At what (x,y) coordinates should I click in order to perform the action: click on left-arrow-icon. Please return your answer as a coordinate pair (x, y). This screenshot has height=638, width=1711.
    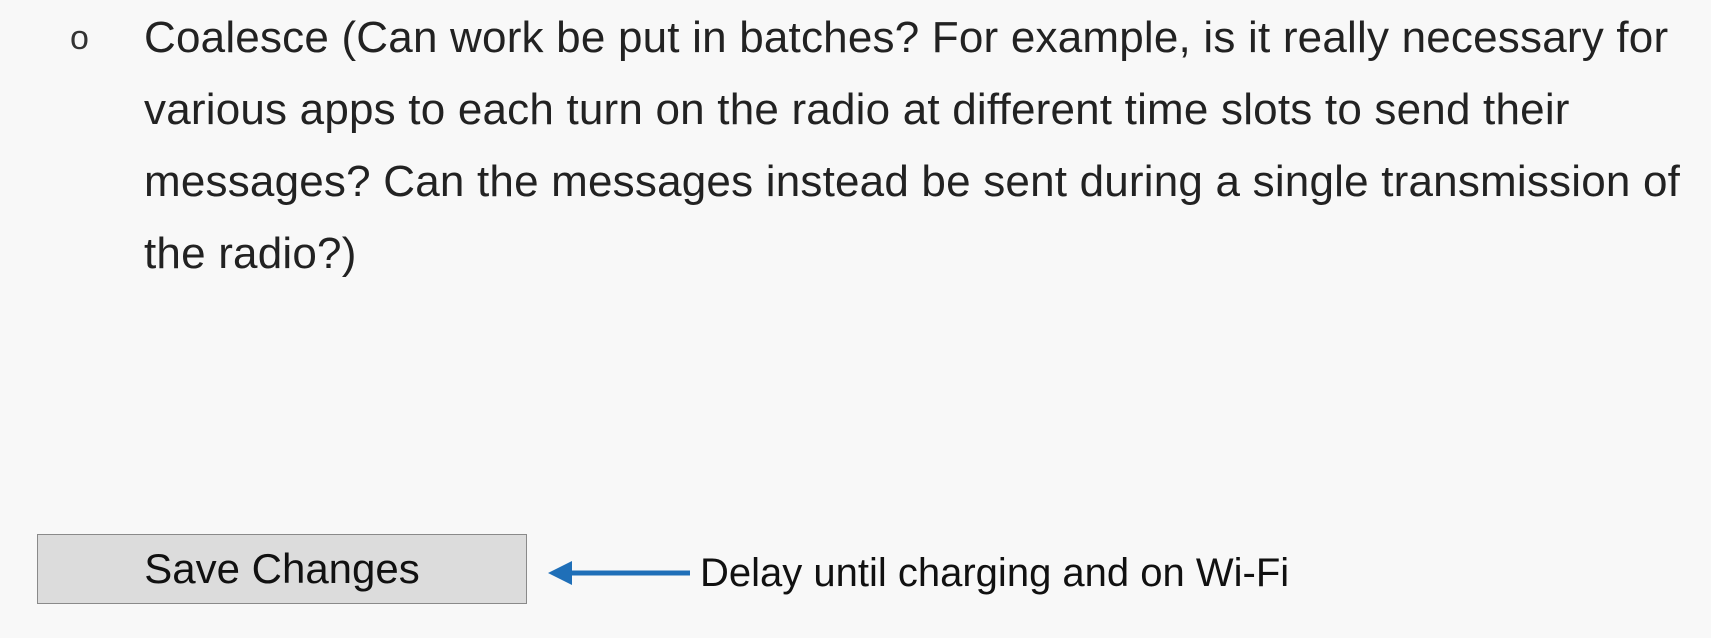
    Looking at the image, I should click on (619, 573).